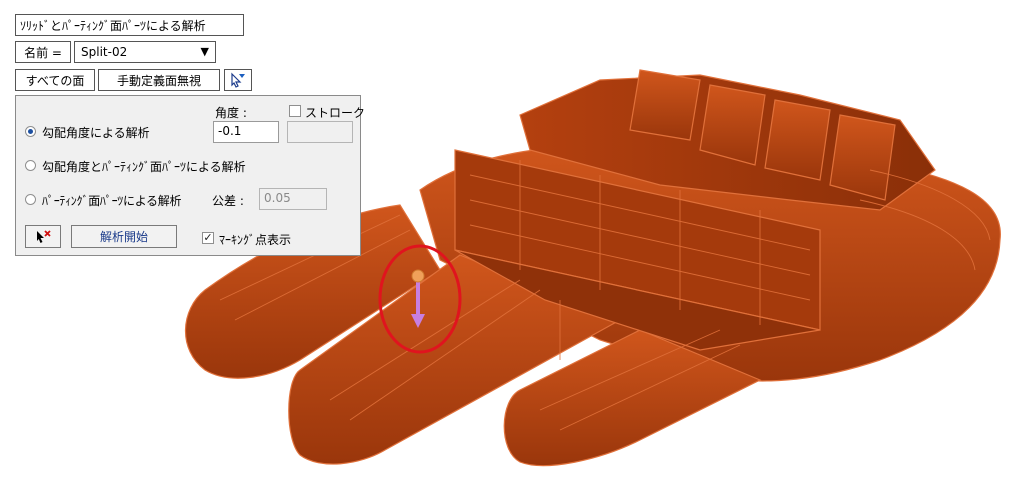 The image size is (1009, 477). I want to click on stroke-checkbox, so click(295, 111).